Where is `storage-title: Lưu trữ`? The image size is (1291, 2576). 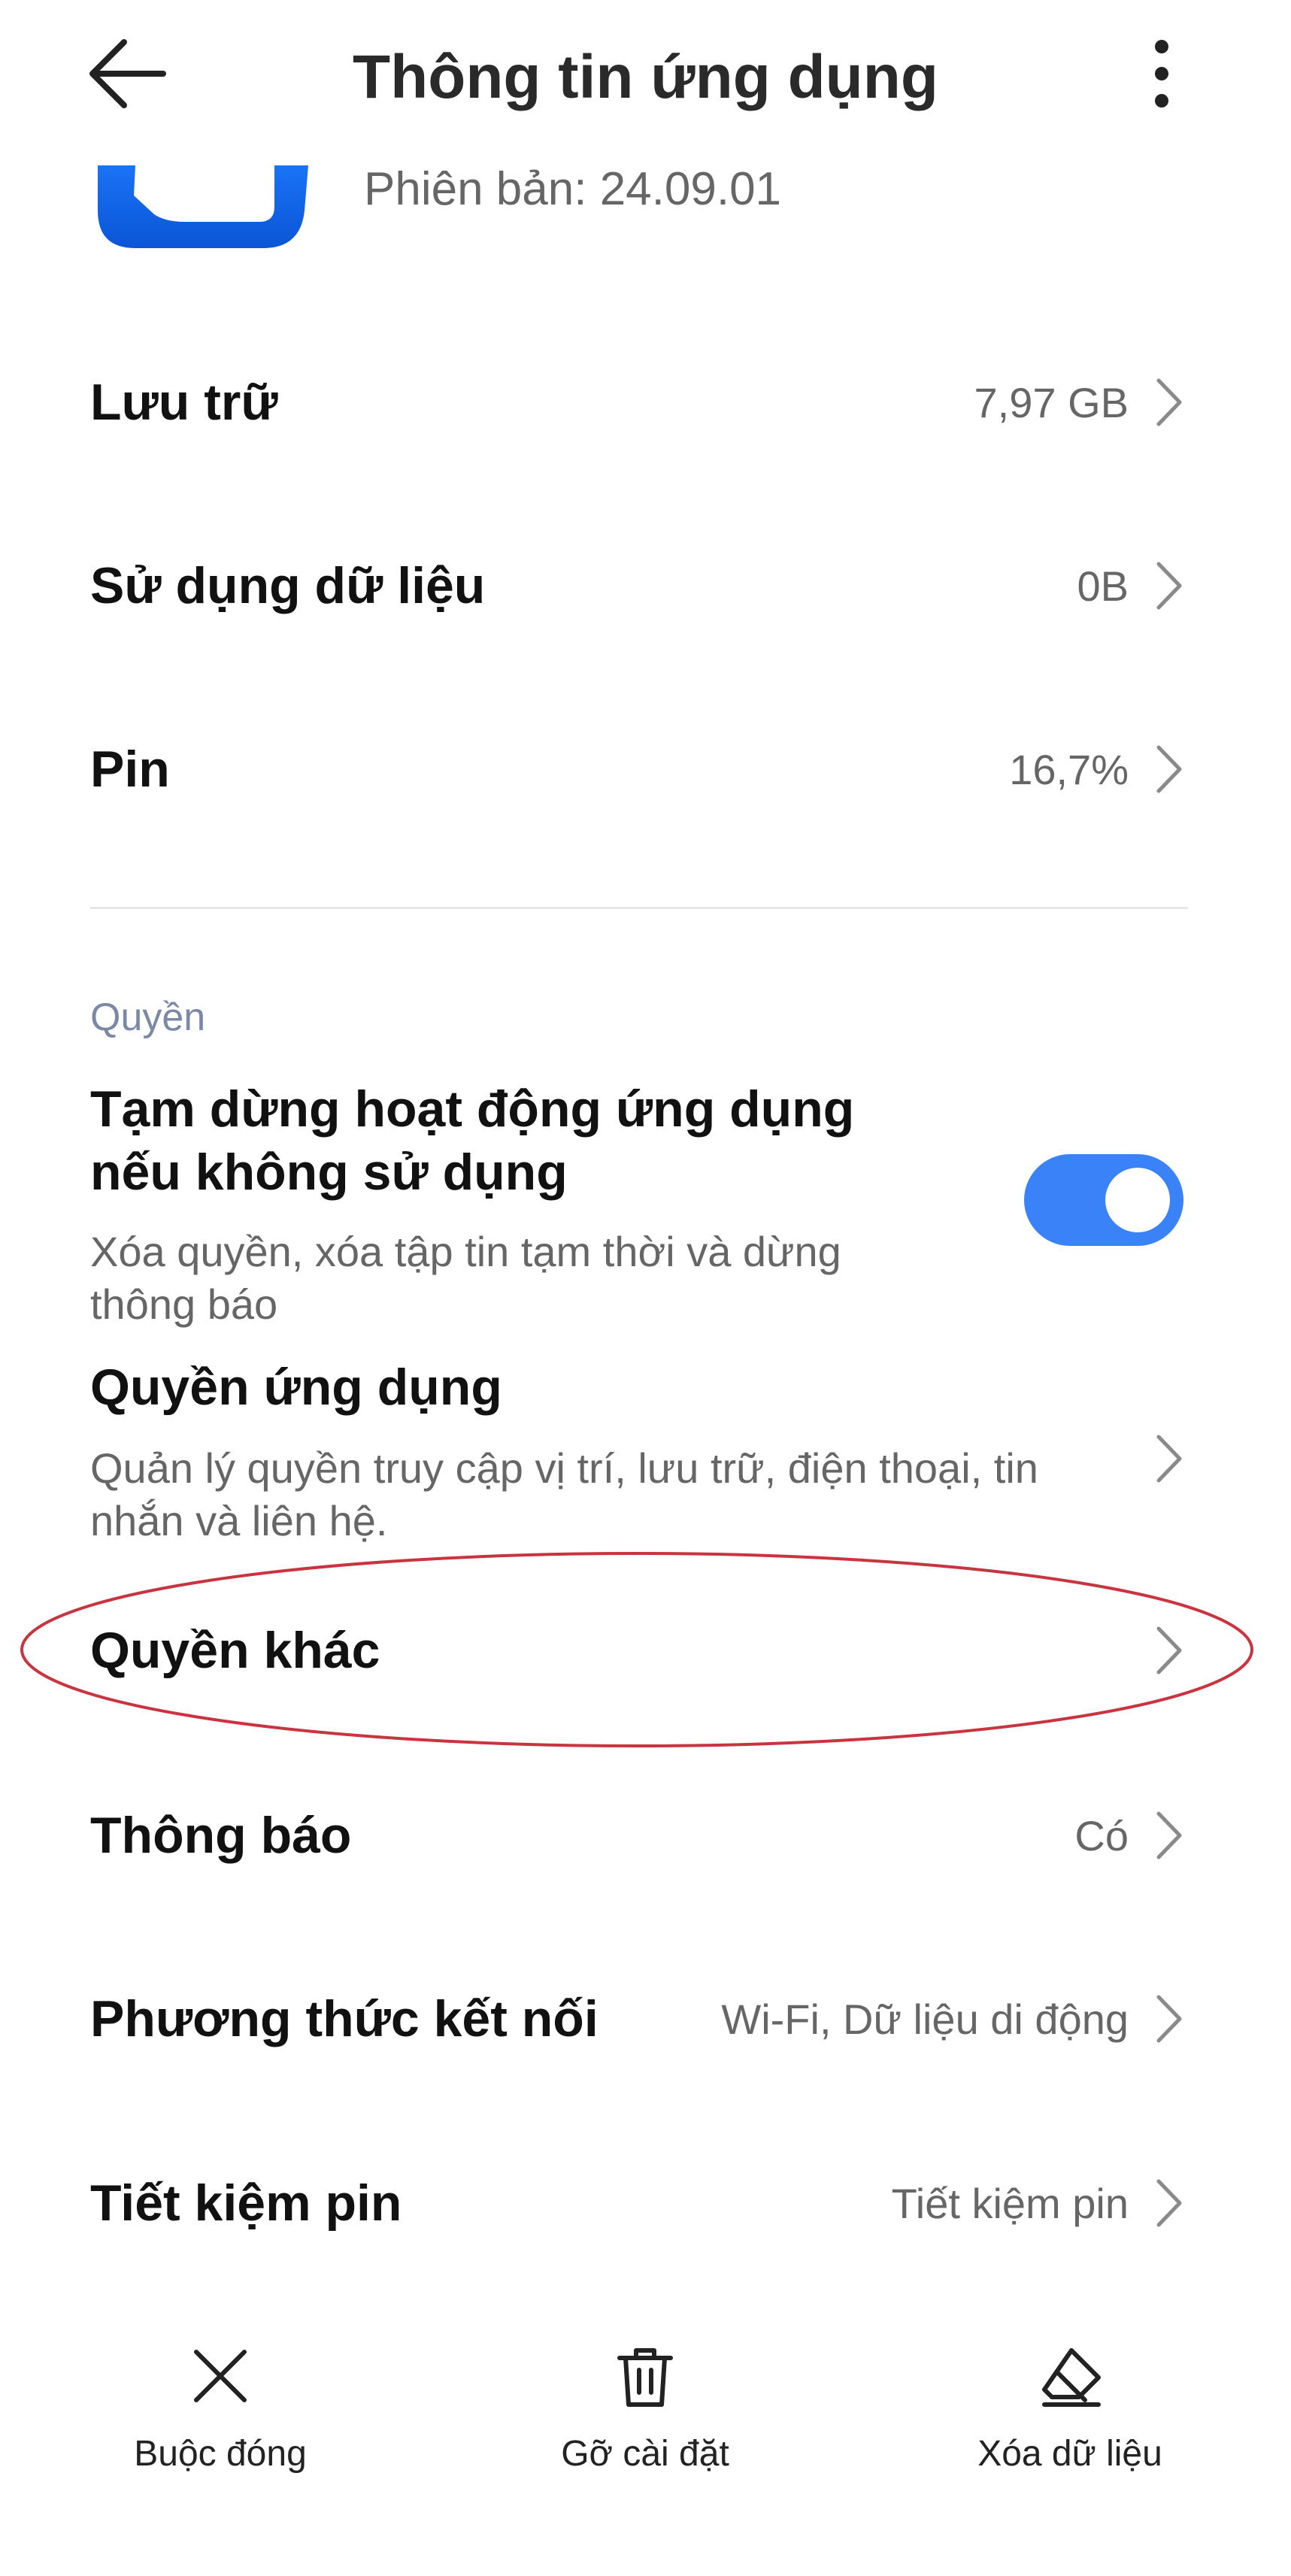
storage-title: Lưu trữ is located at coordinates (184, 402).